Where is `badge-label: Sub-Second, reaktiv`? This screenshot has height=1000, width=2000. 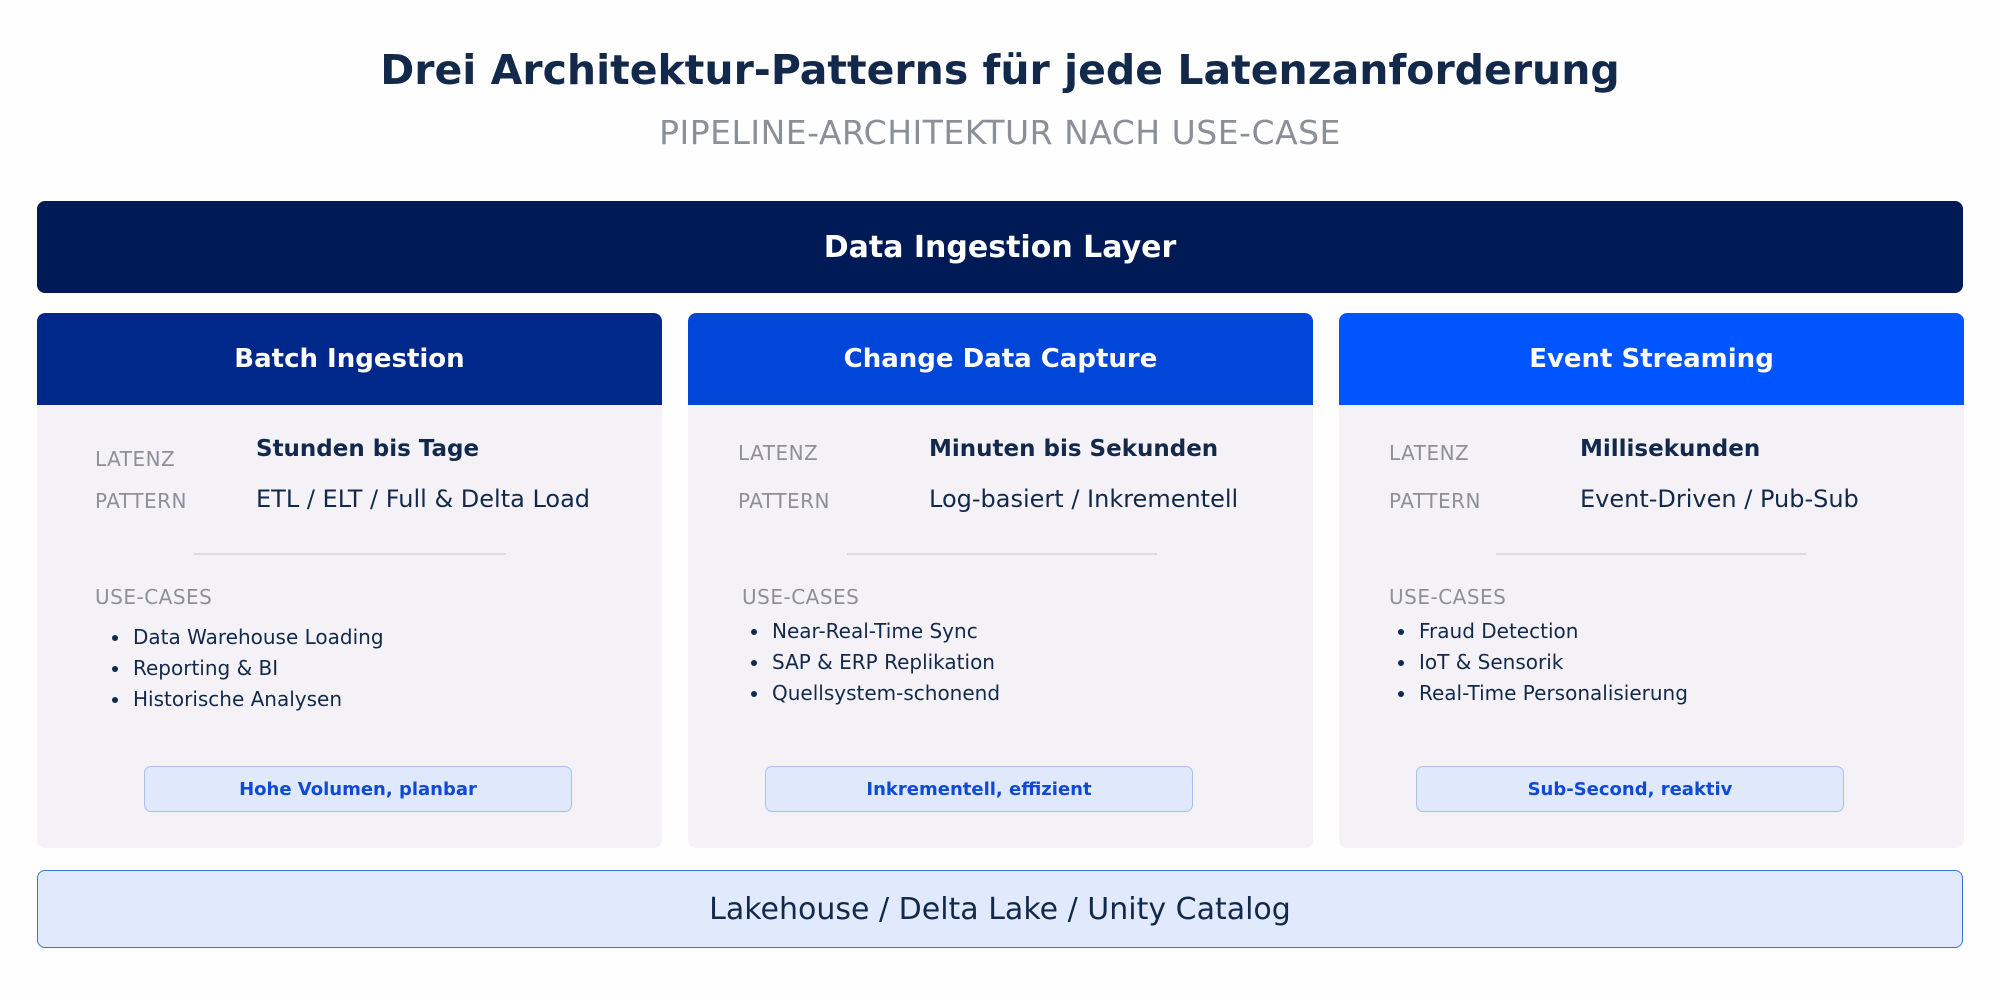 badge-label: Sub-Second, reaktiv is located at coordinates (1630, 789).